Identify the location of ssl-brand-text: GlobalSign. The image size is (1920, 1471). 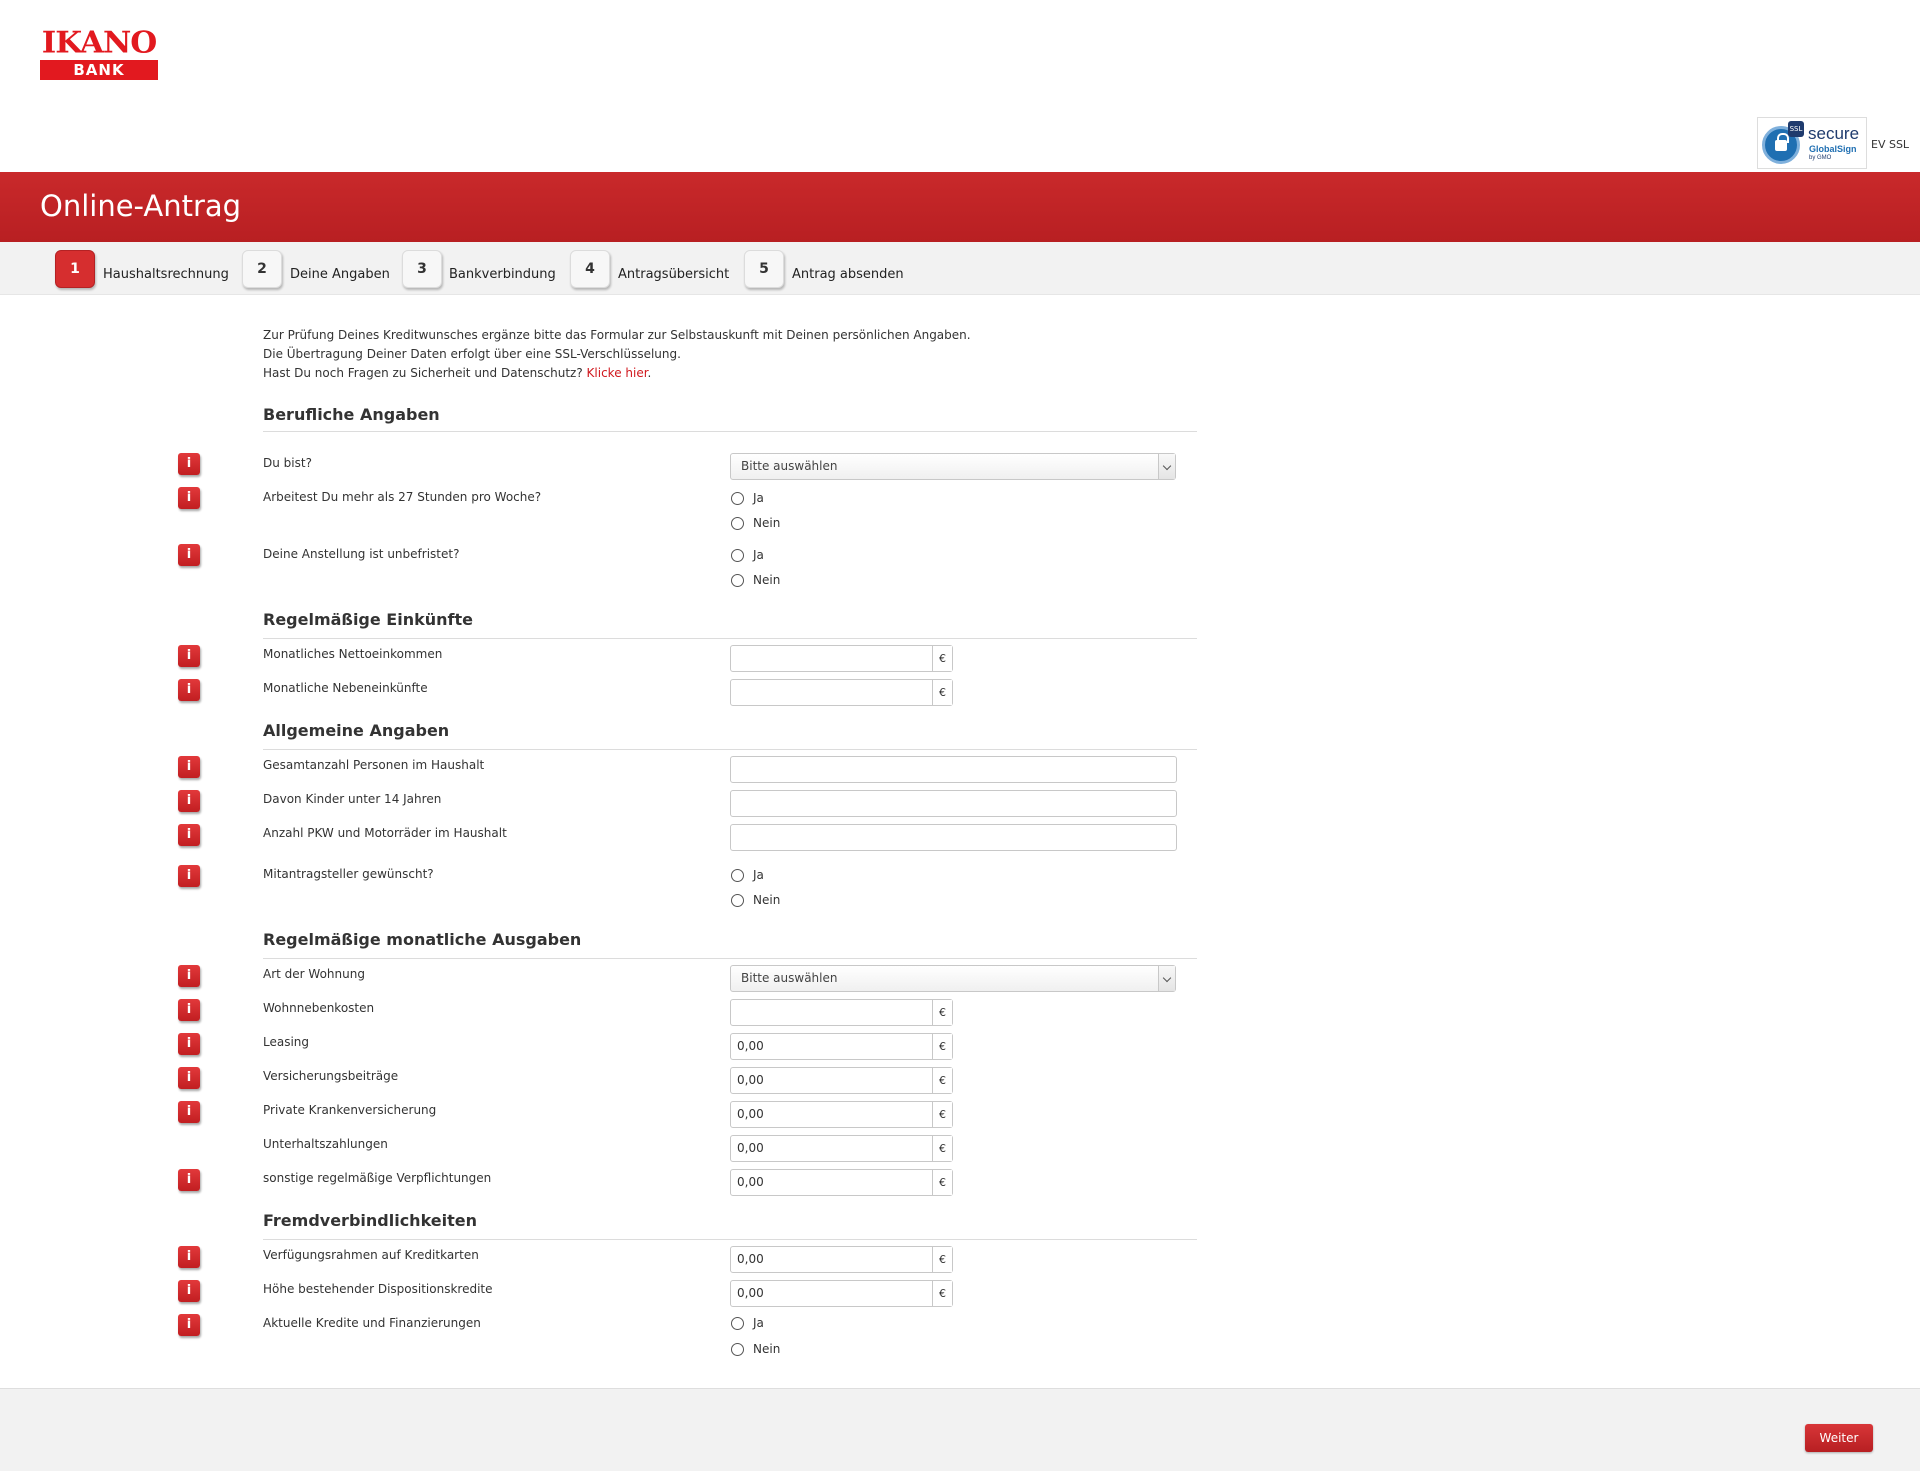
(1833, 149).